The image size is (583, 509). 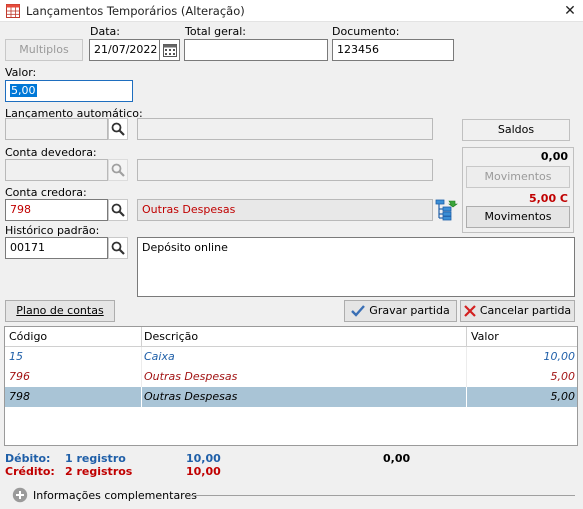 I want to click on lancamento-automatico-search, so click(x=118, y=129).